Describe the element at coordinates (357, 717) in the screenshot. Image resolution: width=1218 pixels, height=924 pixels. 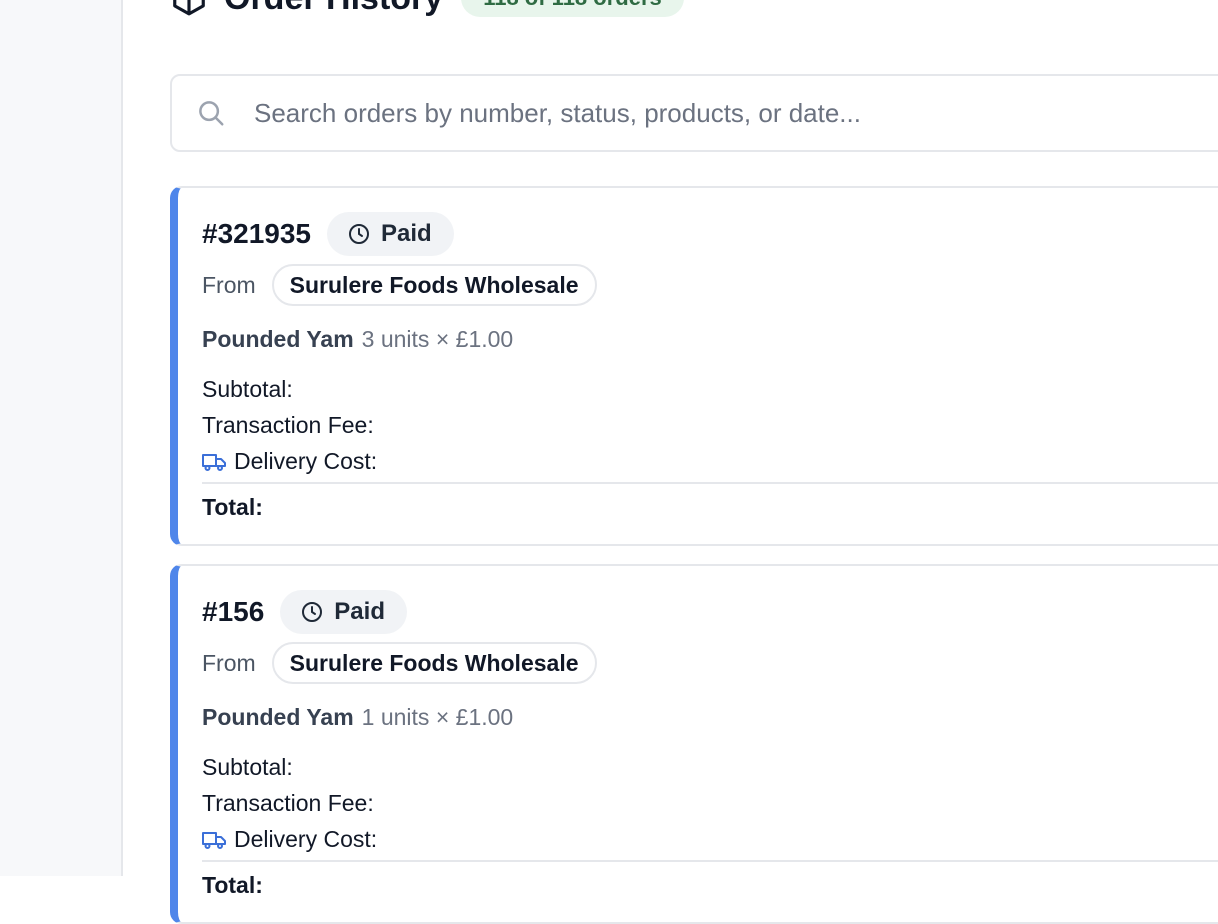
I see `order-item: Pounded Yam 1 units × £1.00` at that location.